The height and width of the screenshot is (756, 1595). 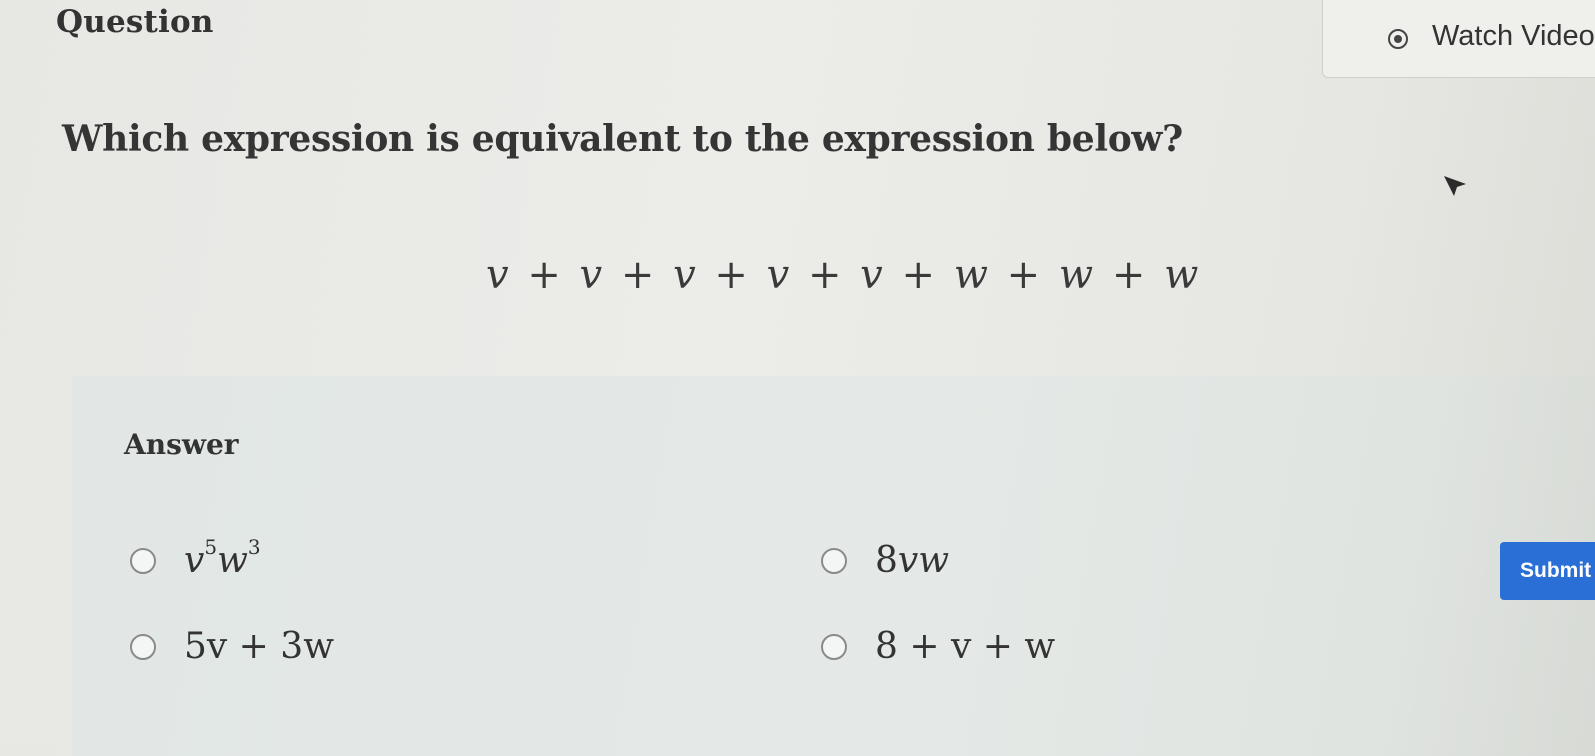 I want to click on answer-option-text: v5w3, so click(x=222, y=558).